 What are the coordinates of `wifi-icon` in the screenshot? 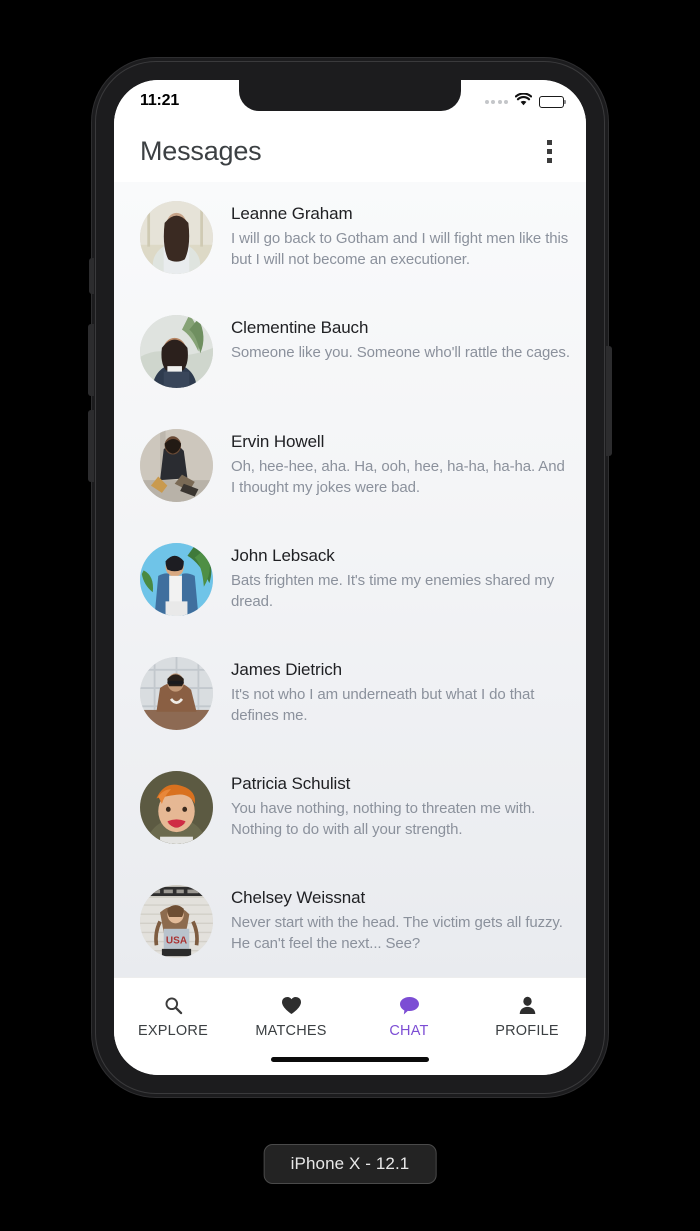 It's located at (523, 101).